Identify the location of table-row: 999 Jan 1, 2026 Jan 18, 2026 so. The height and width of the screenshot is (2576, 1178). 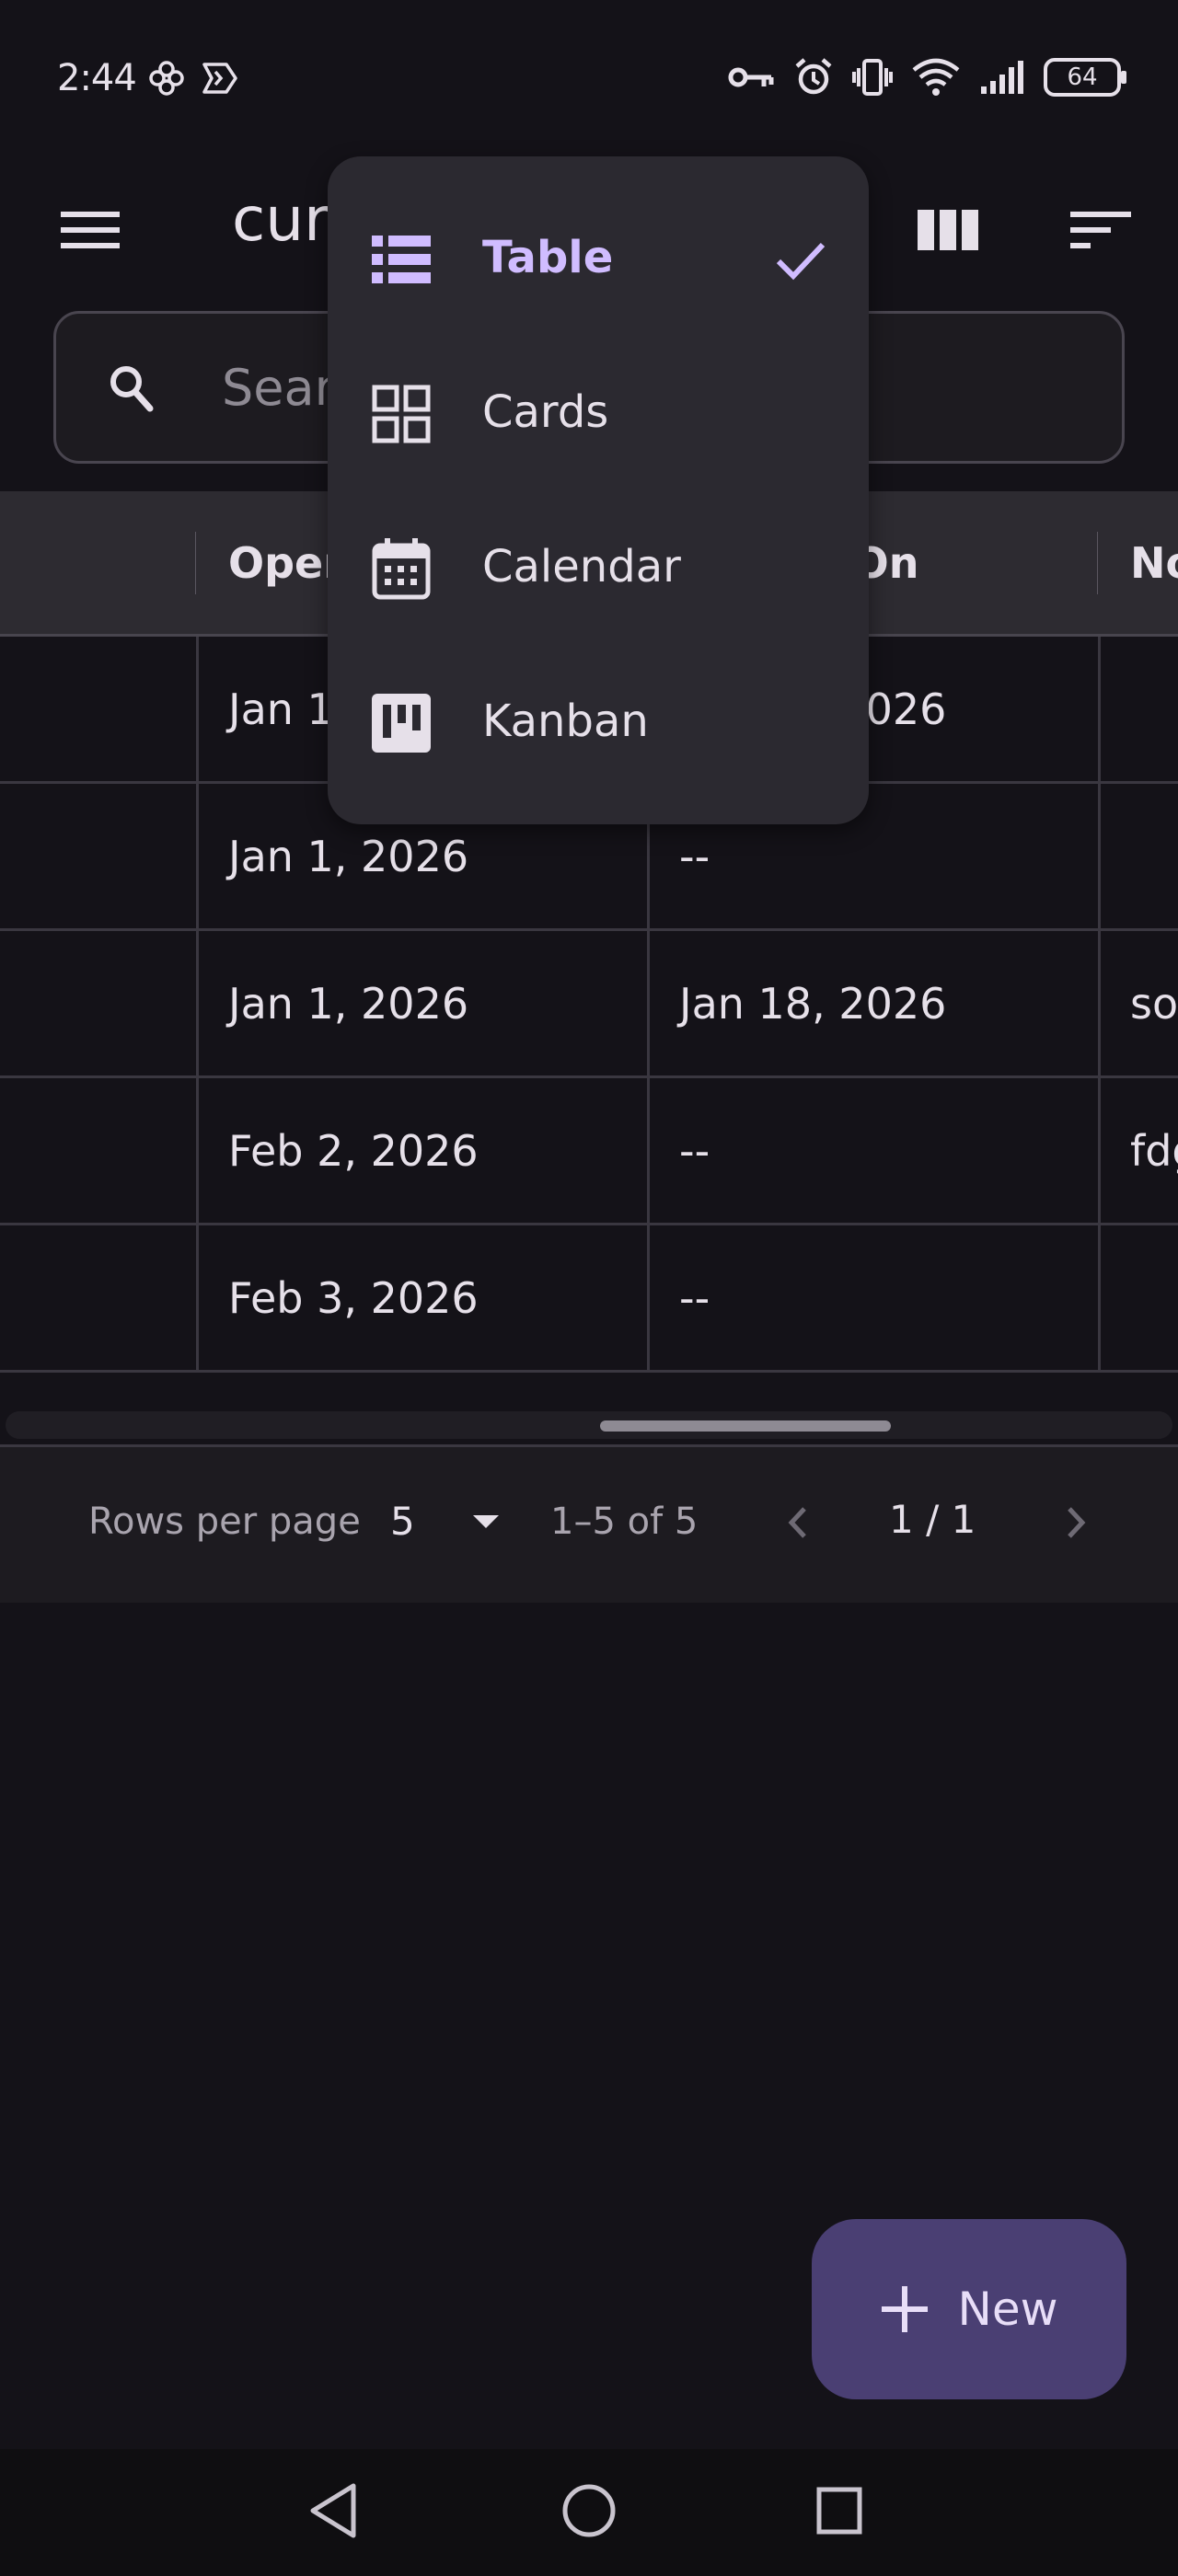
(589, 1004).